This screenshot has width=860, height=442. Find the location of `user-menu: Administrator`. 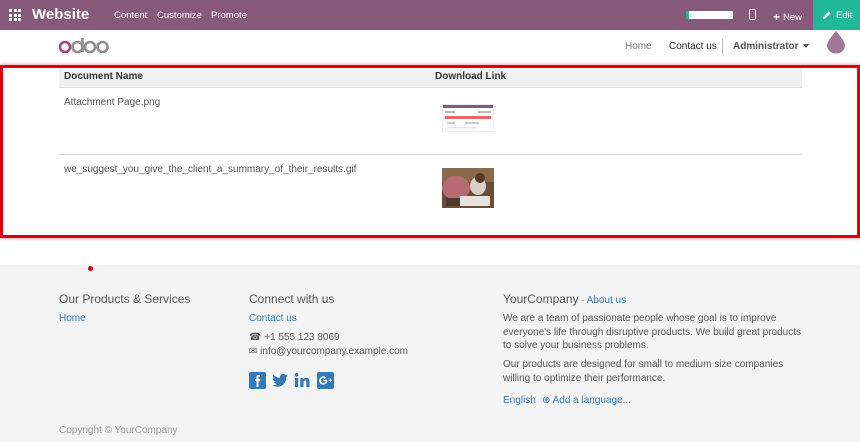

user-menu: Administrator is located at coordinates (771, 46).